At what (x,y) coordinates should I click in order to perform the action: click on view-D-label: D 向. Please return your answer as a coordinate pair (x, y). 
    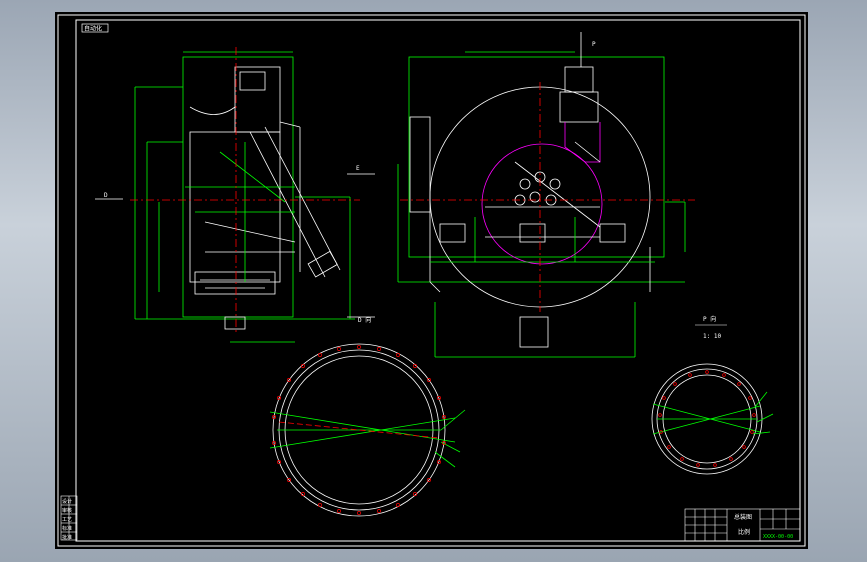
    Looking at the image, I should click on (364, 320).